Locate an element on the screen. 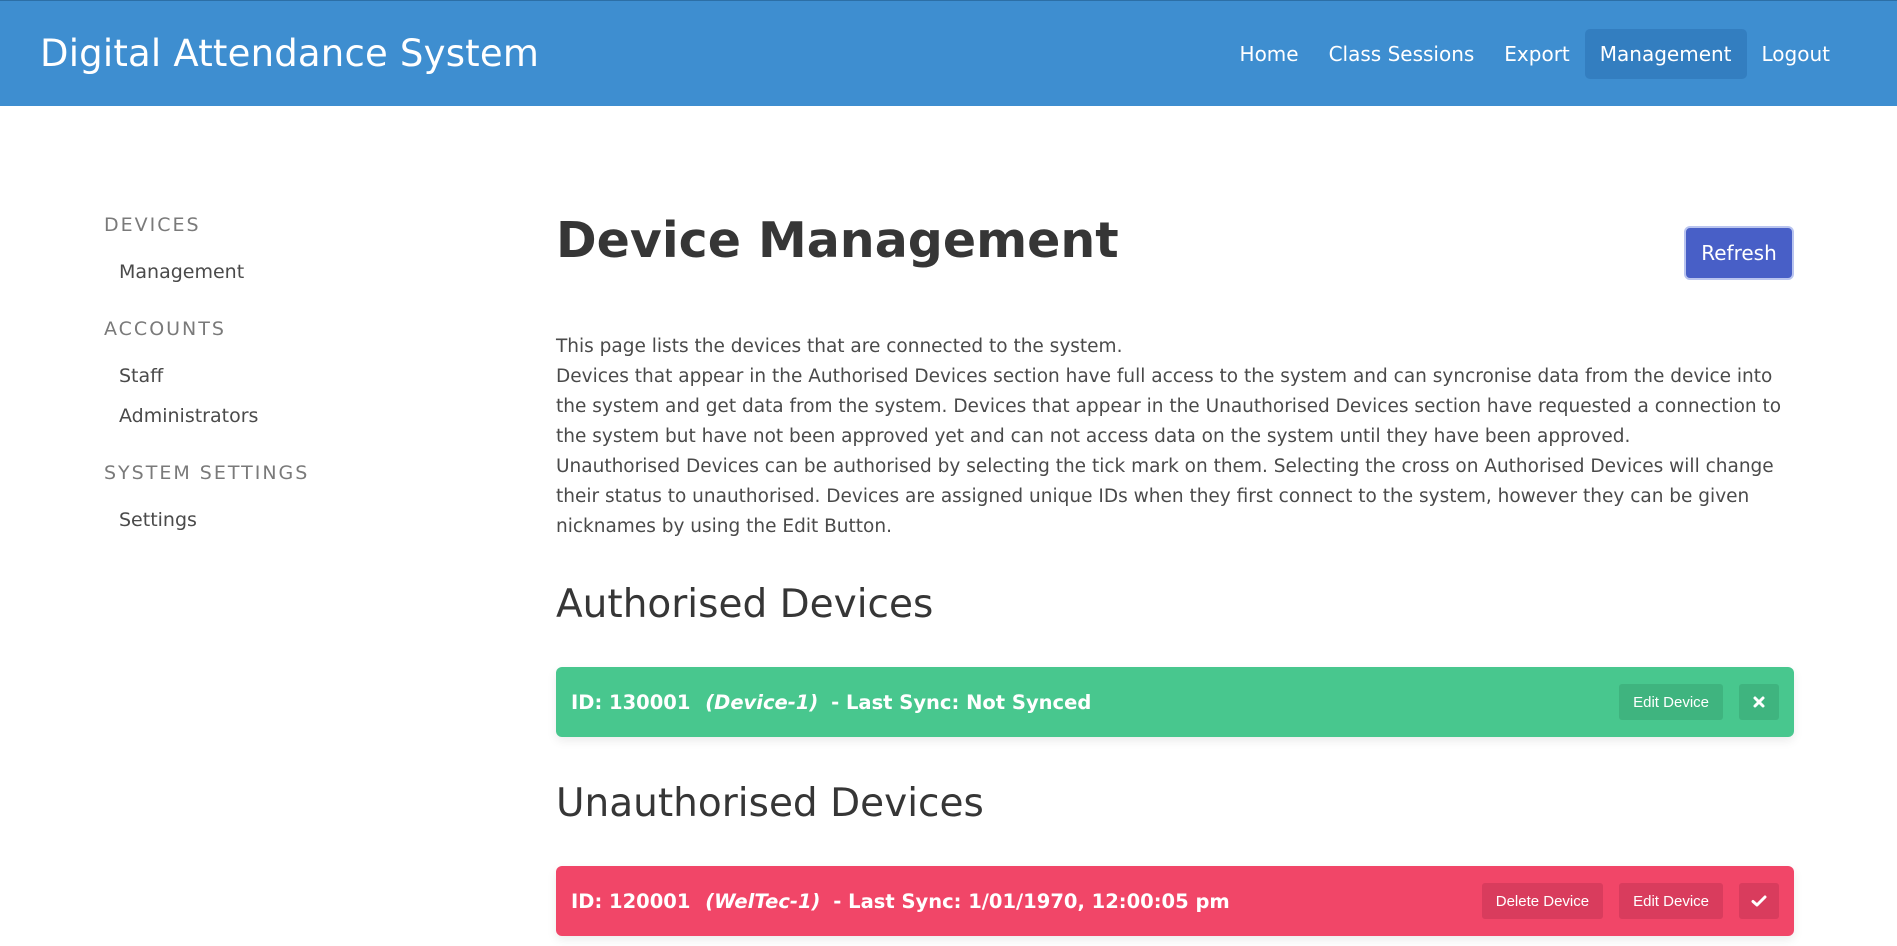 This screenshot has height=946, width=1897. app-title: Digital Attendance System is located at coordinates (289, 53).